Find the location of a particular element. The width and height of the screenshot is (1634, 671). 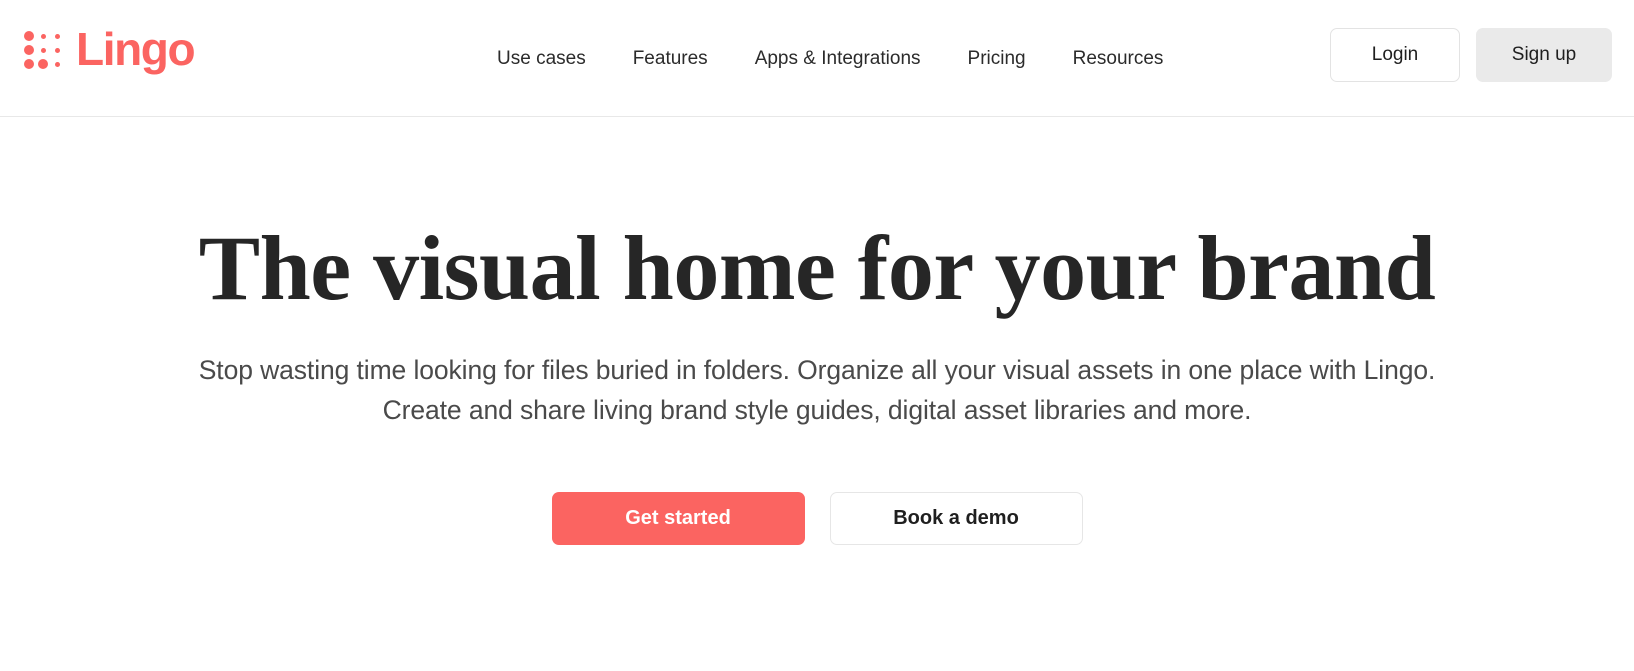

hero-cta-row: Get started Book a demo is located at coordinates (817, 519).